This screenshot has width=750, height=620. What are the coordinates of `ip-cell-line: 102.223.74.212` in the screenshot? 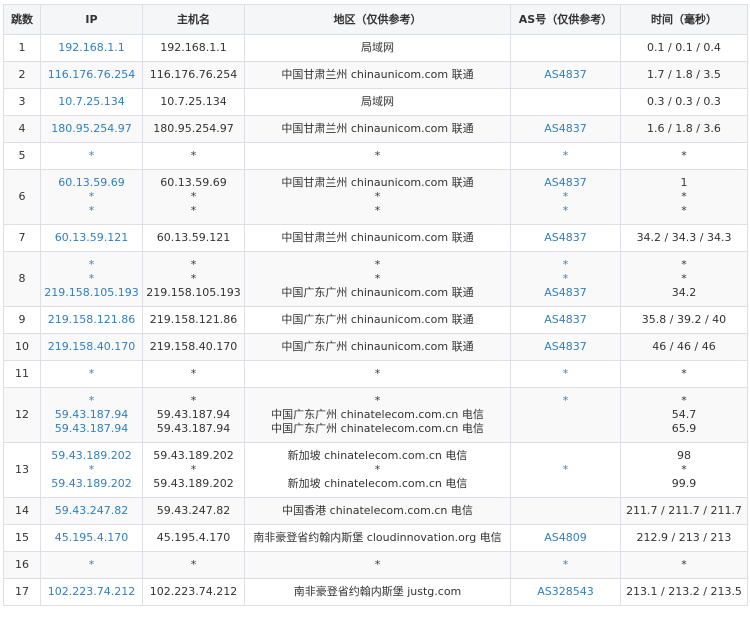 It's located at (91, 592).